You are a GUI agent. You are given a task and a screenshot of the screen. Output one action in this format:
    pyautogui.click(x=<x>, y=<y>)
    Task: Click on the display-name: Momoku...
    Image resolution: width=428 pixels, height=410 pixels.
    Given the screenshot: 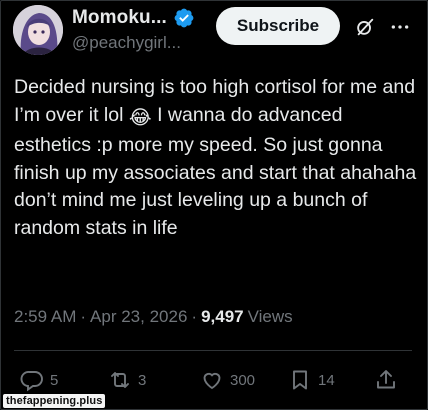 What is the action you would take?
    pyautogui.click(x=119, y=18)
    